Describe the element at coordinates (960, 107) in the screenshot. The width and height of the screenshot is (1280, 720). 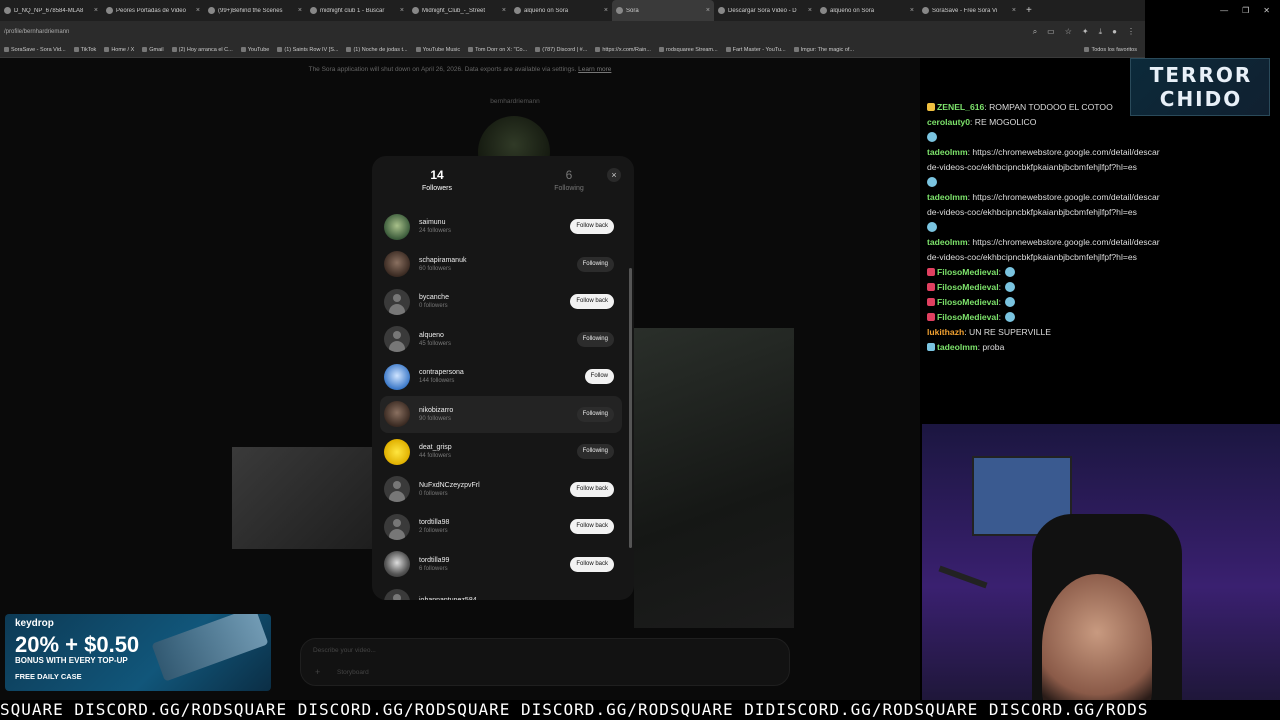
I see `chat-username: ZENEL_616` at that location.